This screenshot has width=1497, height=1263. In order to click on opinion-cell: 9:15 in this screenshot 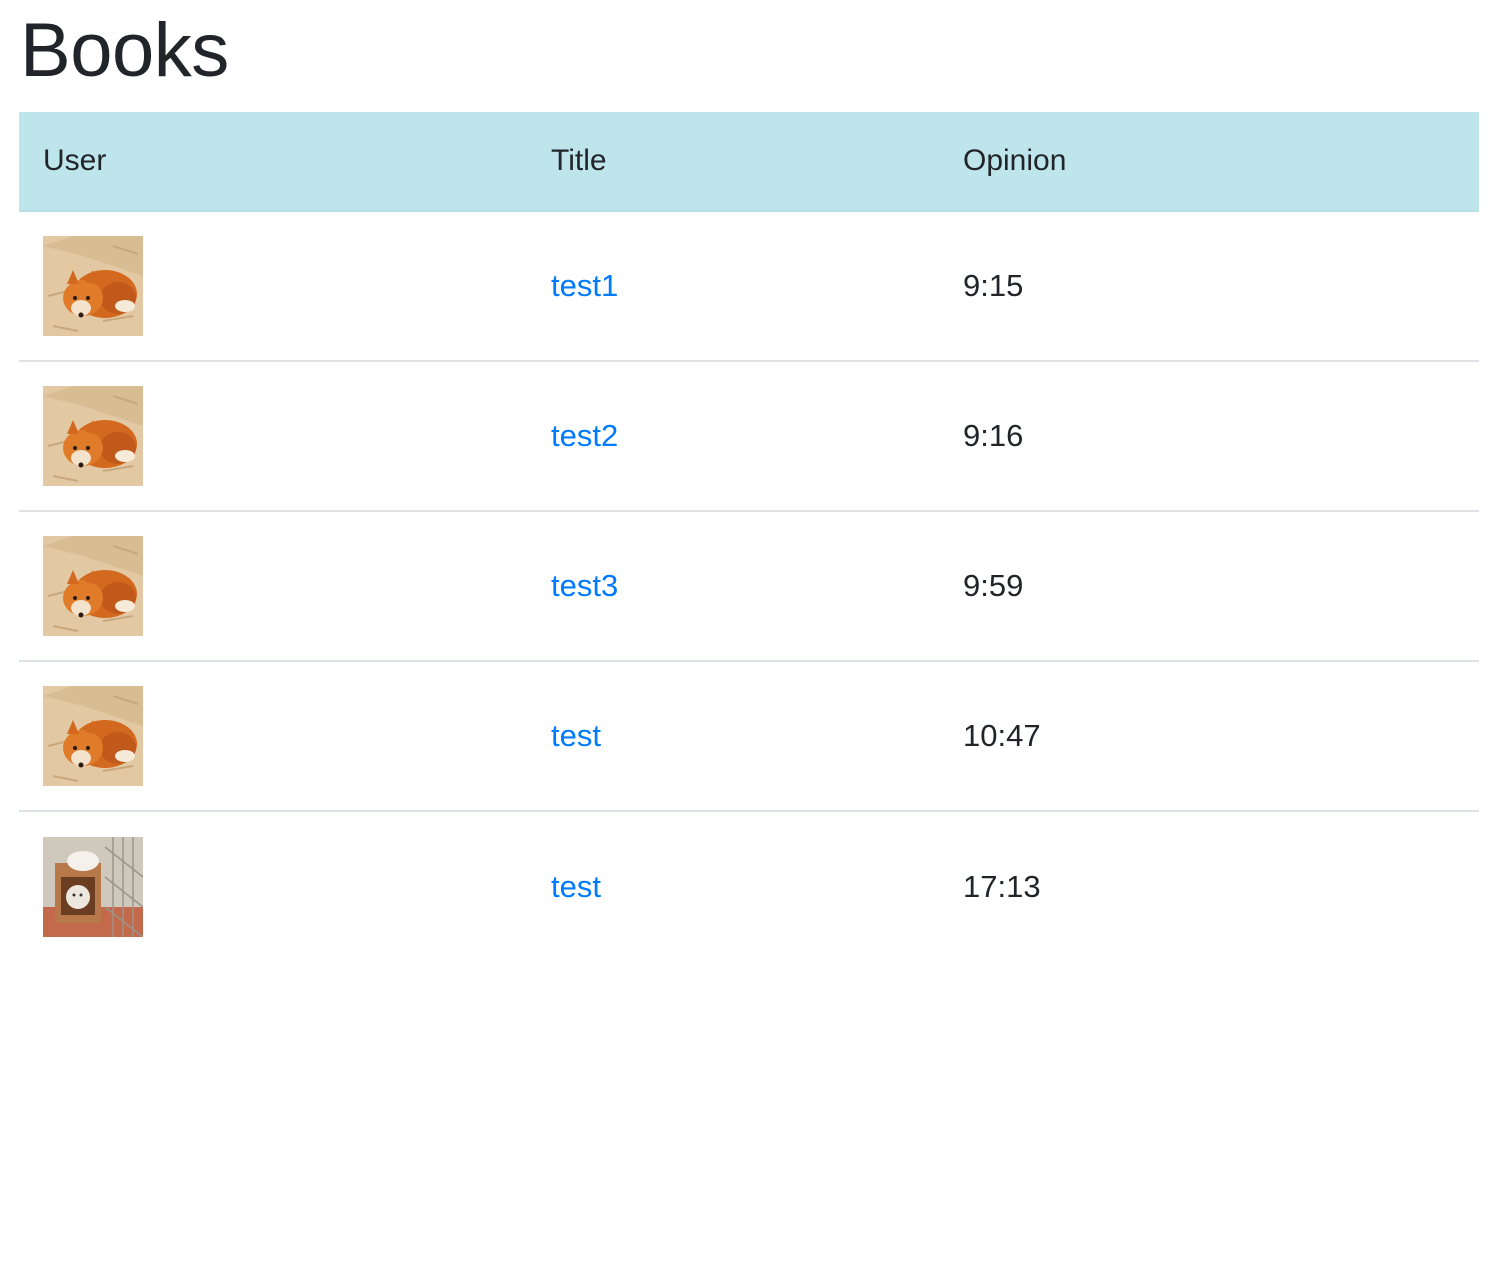, I will do `click(1209, 286)`.